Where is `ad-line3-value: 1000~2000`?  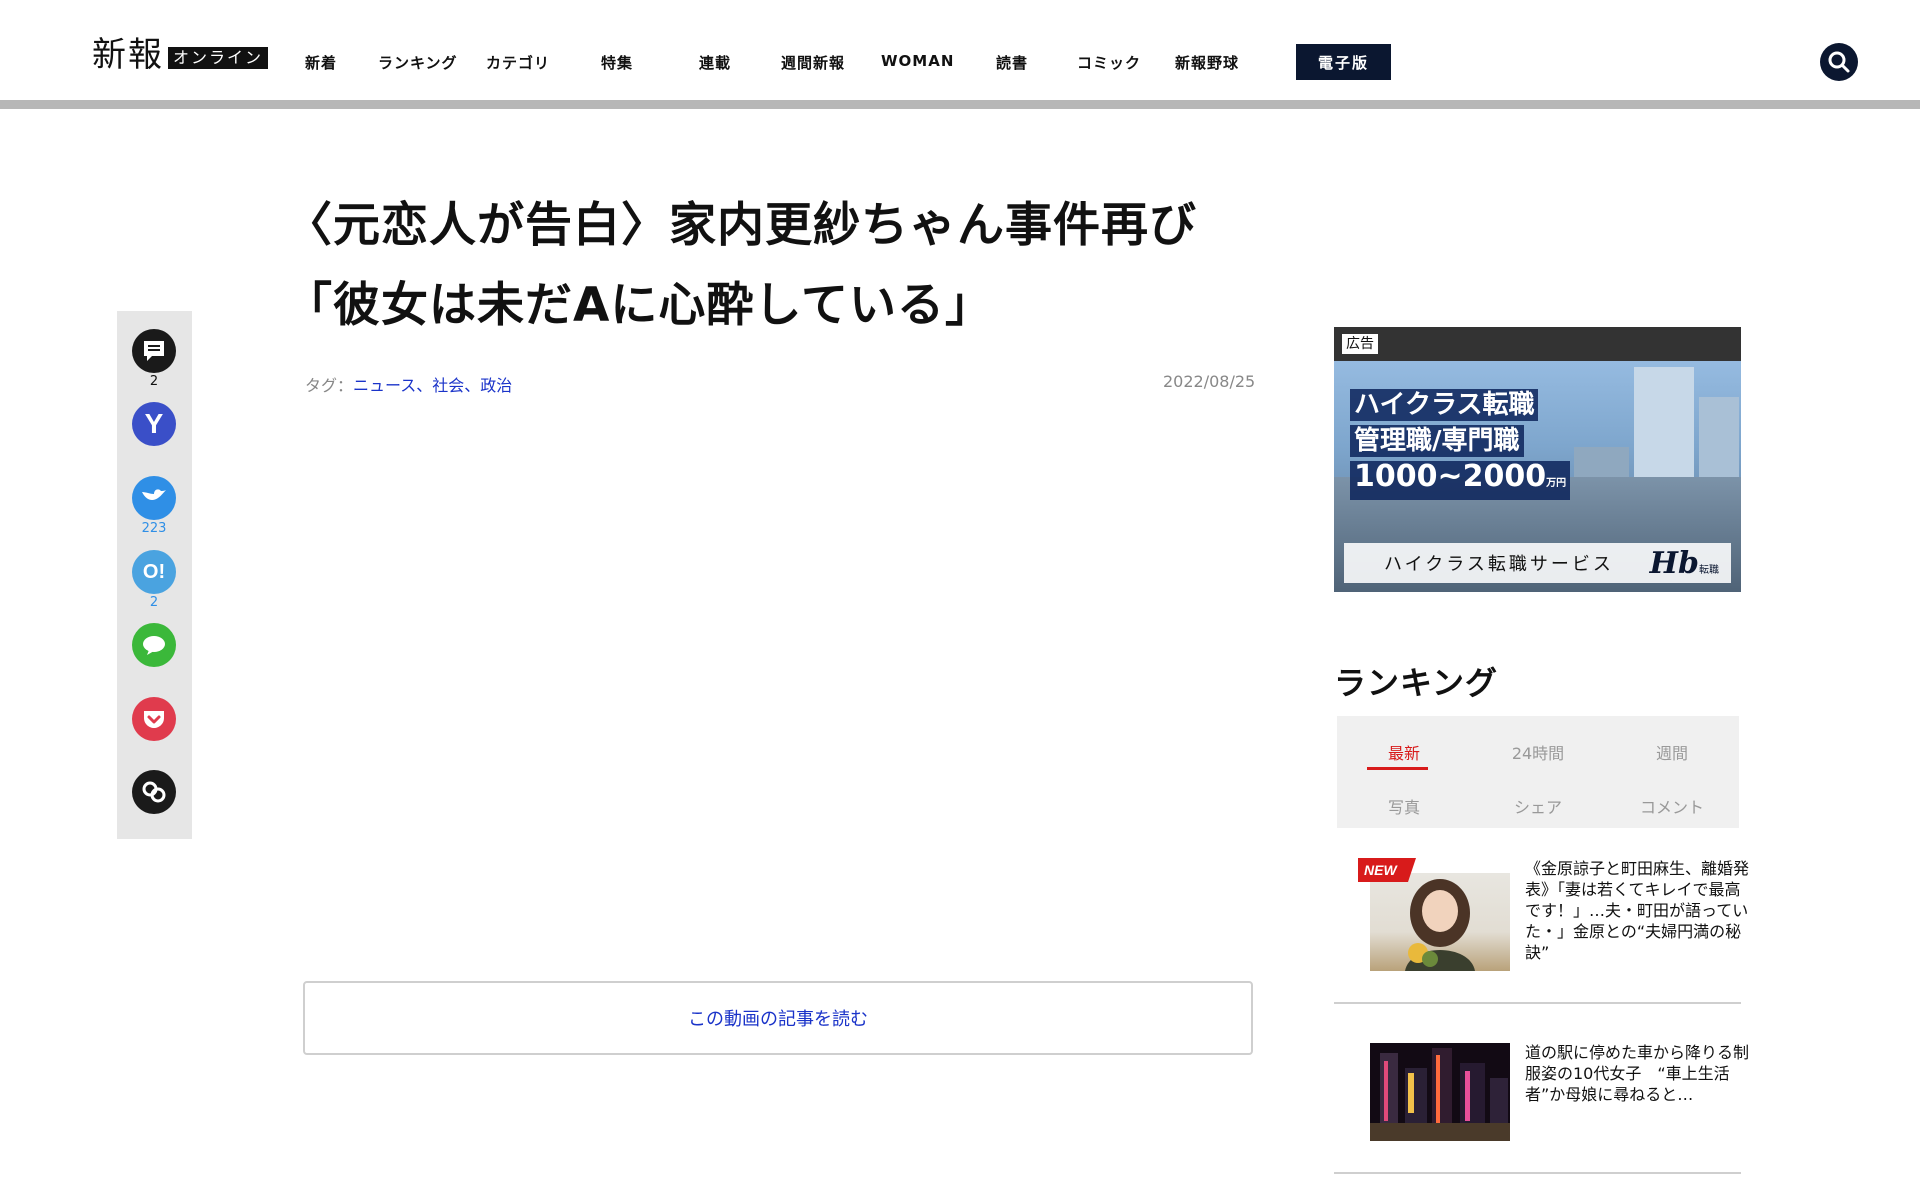
ad-line3-value: 1000~2000 is located at coordinates (1450, 476).